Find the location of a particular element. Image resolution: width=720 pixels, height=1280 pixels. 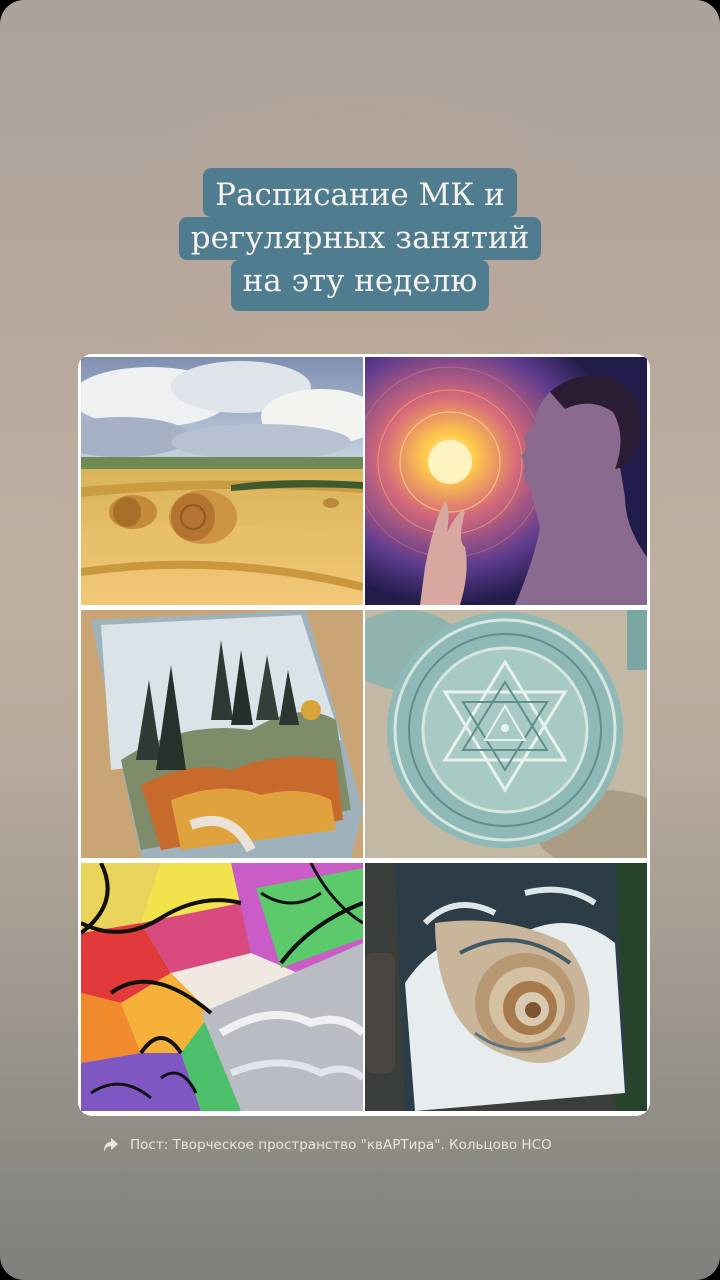

image-glowing-woman is located at coordinates (506, 481).